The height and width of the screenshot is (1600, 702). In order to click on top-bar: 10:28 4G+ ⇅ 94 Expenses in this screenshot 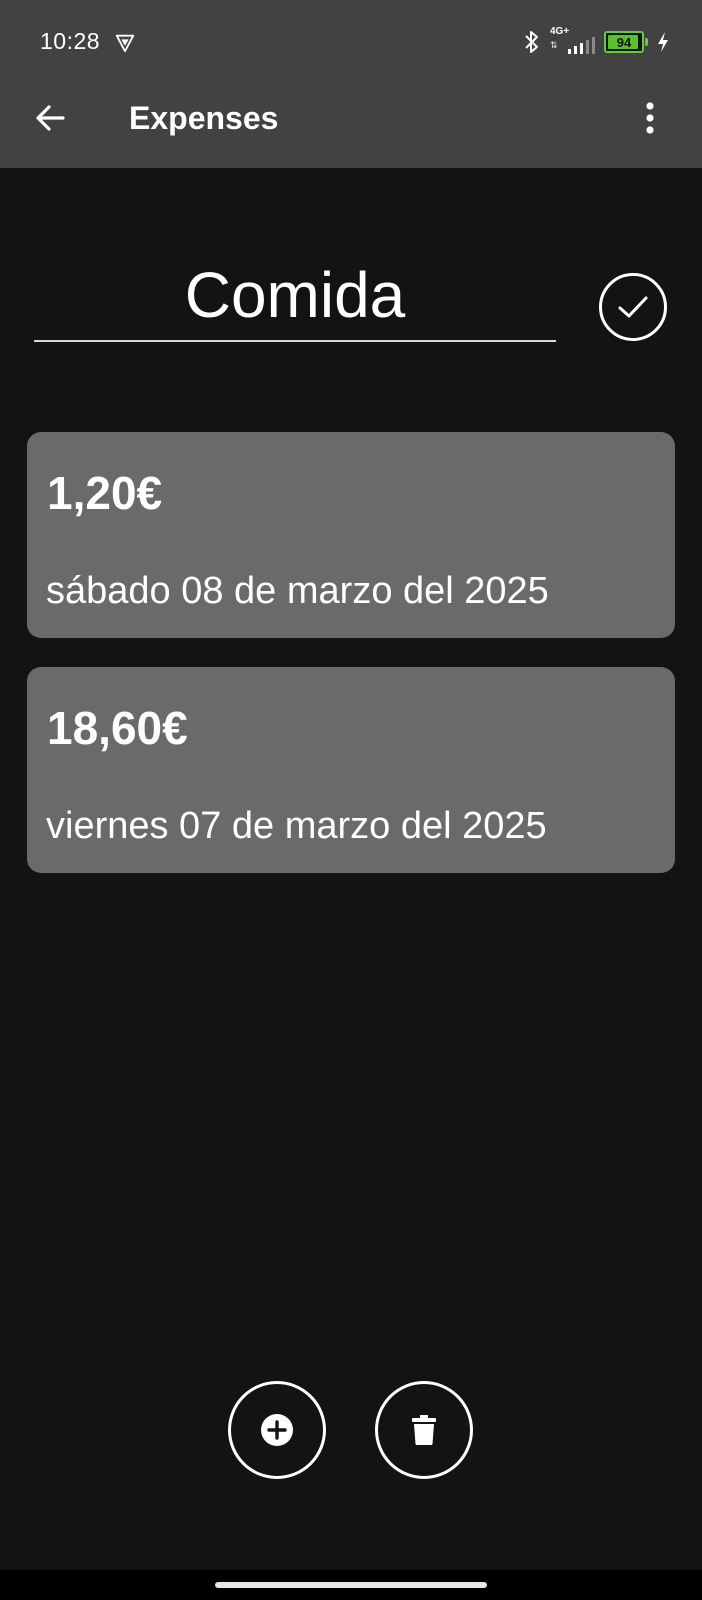, I will do `click(351, 84)`.